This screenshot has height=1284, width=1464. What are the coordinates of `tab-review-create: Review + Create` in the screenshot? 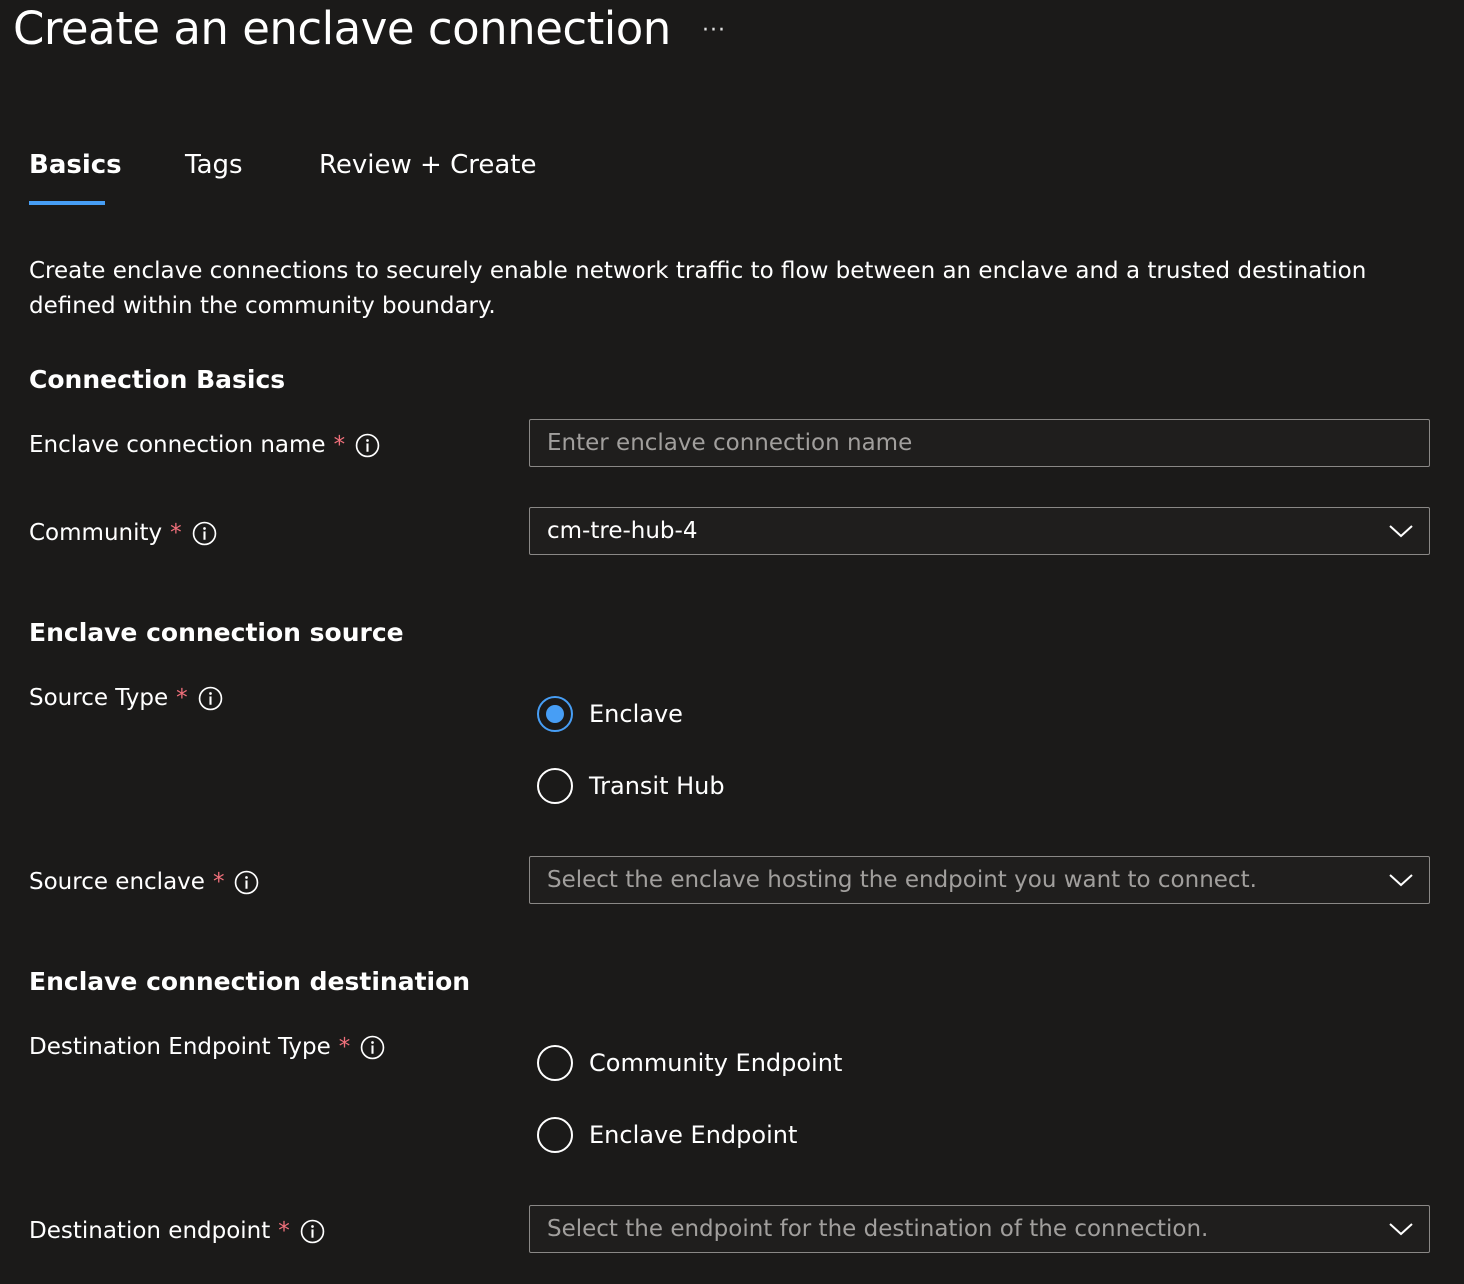 It's located at (427, 165).